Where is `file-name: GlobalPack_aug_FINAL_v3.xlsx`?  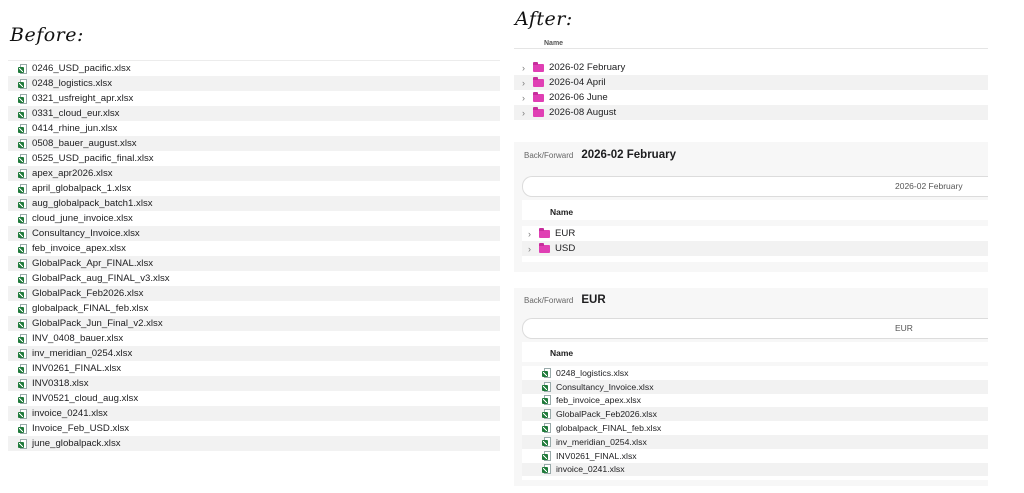 file-name: GlobalPack_aug_FINAL_v3.xlsx is located at coordinates (101, 278).